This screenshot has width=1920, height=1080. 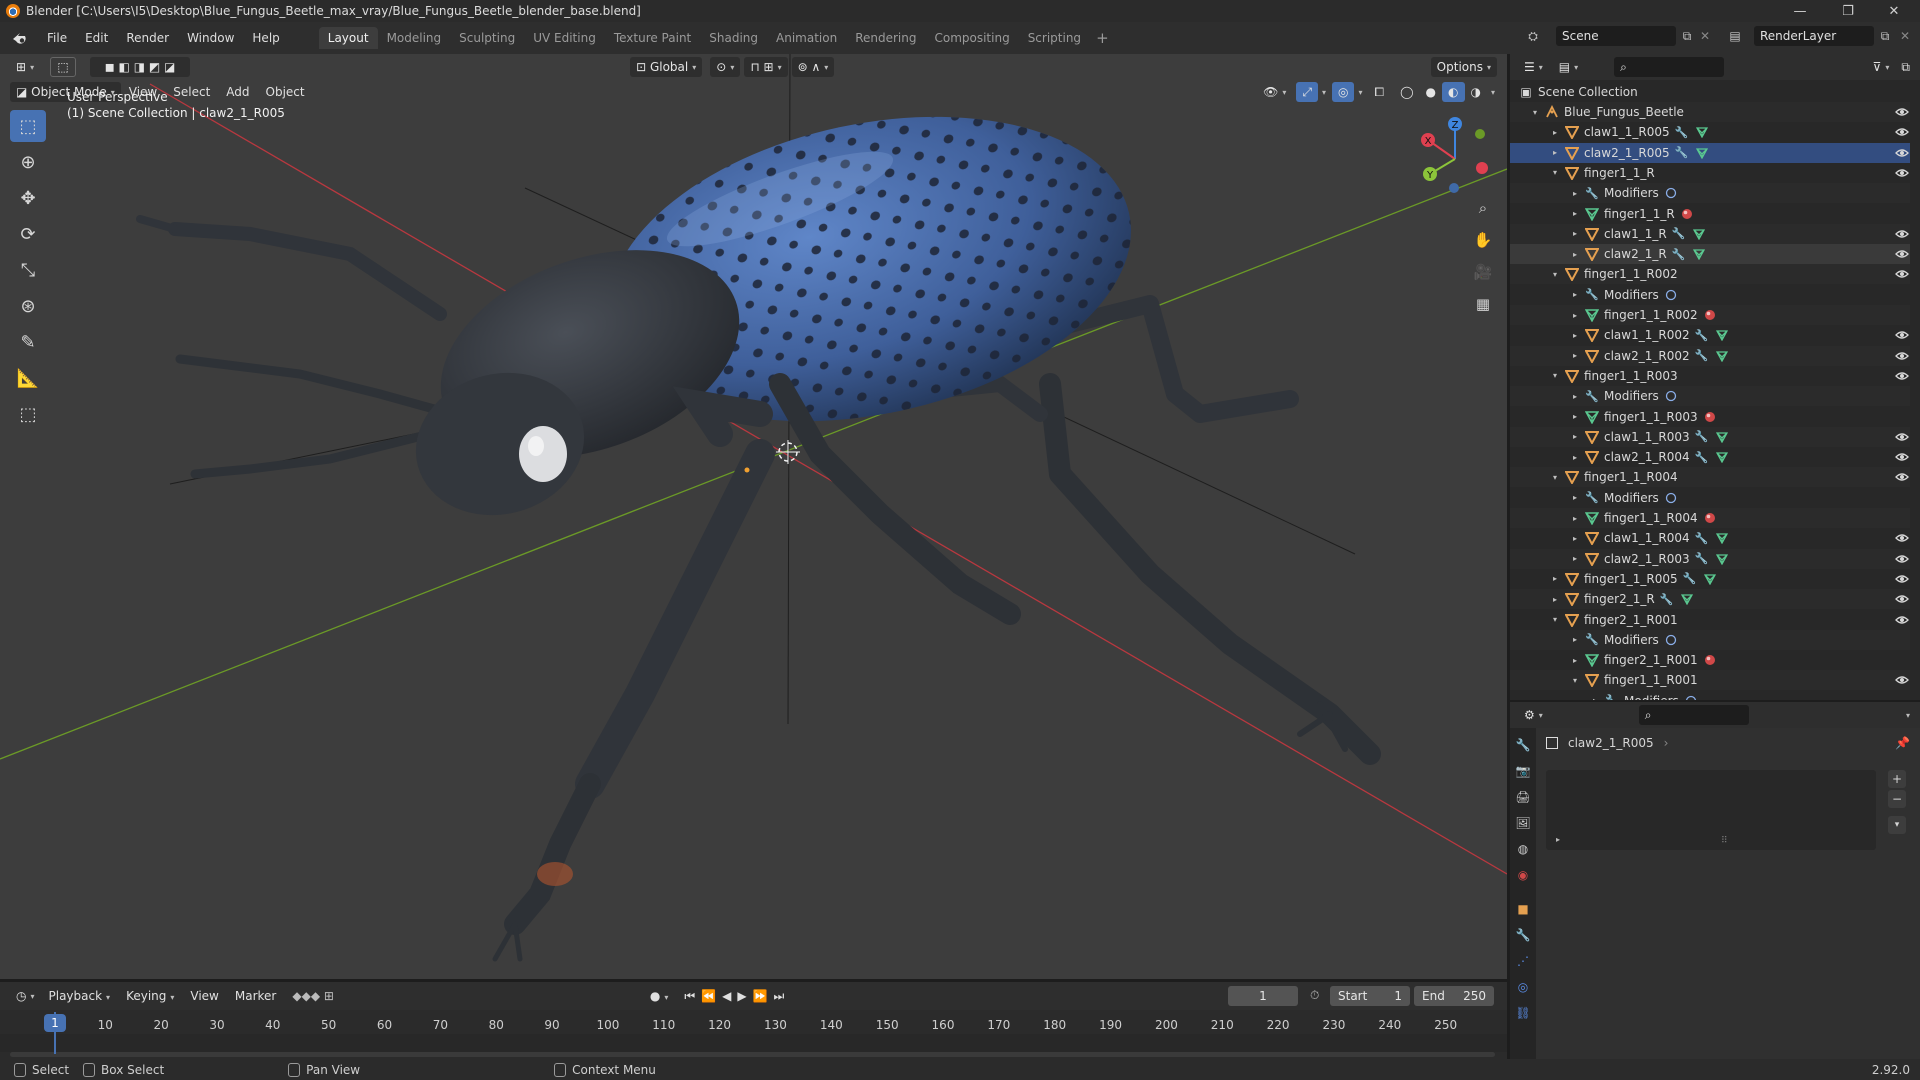 I want to click on annotate-tool-icon: ✎, so click(x=28, y=342).